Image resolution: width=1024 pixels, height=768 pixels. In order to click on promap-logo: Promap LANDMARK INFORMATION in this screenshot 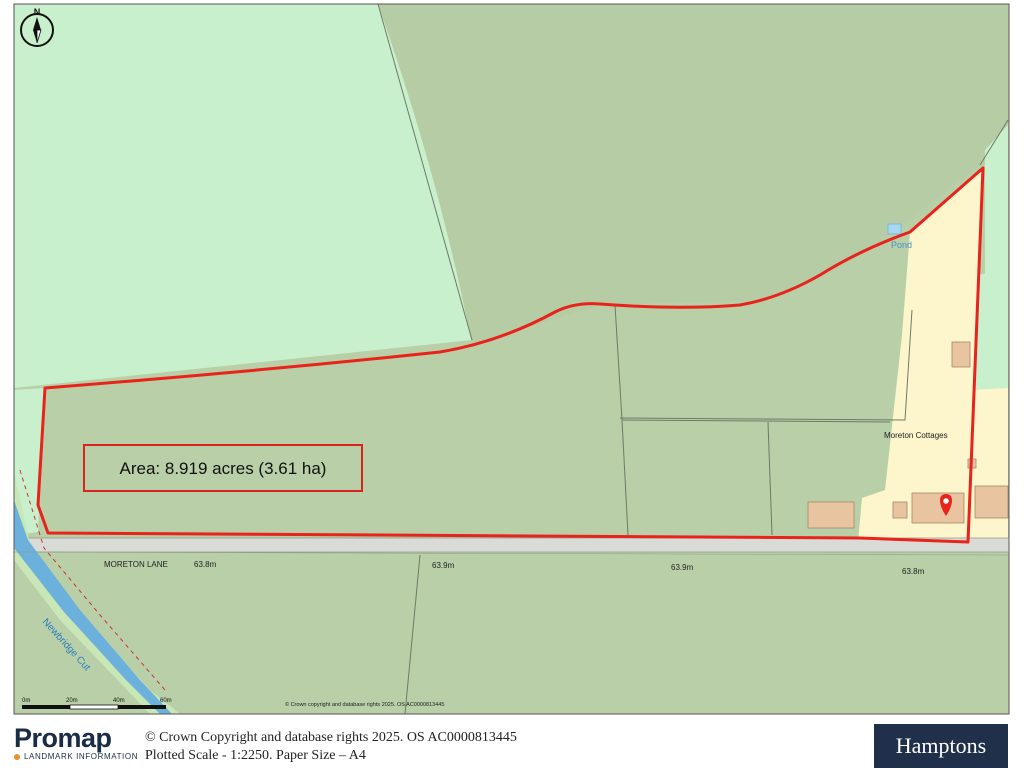, I will do `click(76, 742)`.